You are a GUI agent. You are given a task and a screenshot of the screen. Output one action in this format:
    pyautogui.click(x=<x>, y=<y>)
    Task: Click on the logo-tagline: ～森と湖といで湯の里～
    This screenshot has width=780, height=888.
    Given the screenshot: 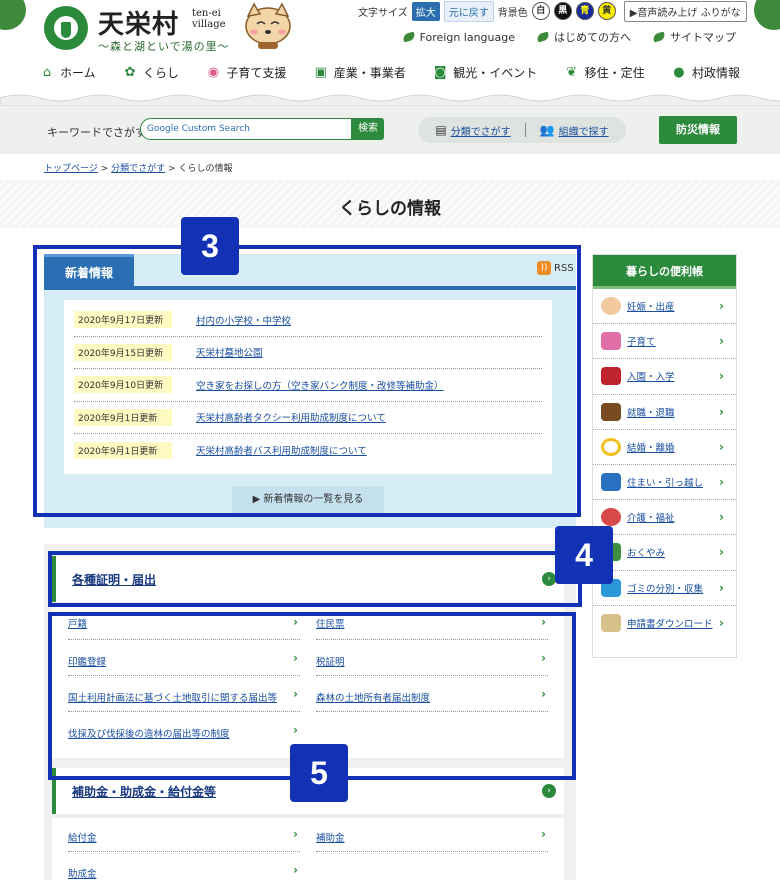 What is the action you would take?
    pyautogui.click(x=164, y=46)
    